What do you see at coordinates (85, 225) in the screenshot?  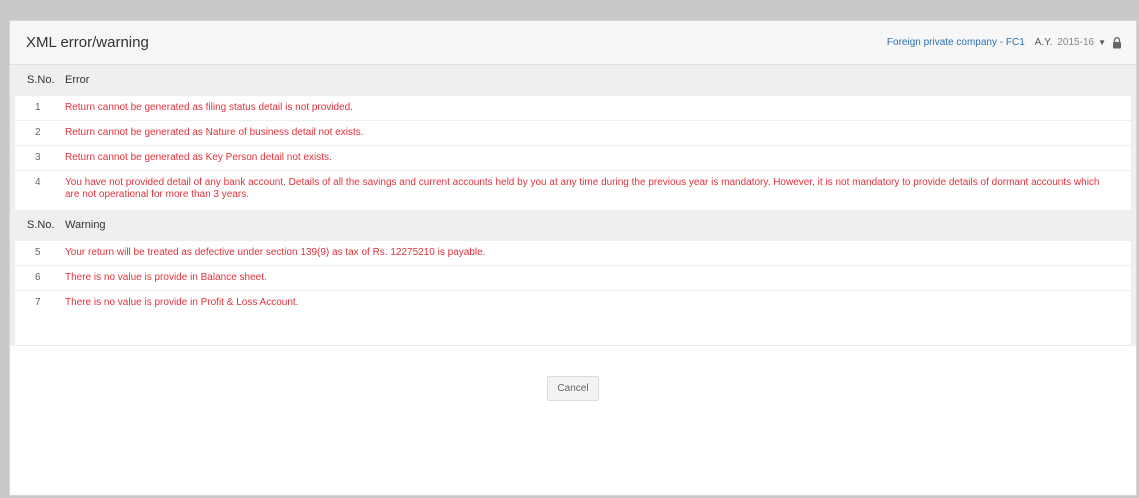 I see `warning-column-header: Warning` at bounding box center [85, 225].